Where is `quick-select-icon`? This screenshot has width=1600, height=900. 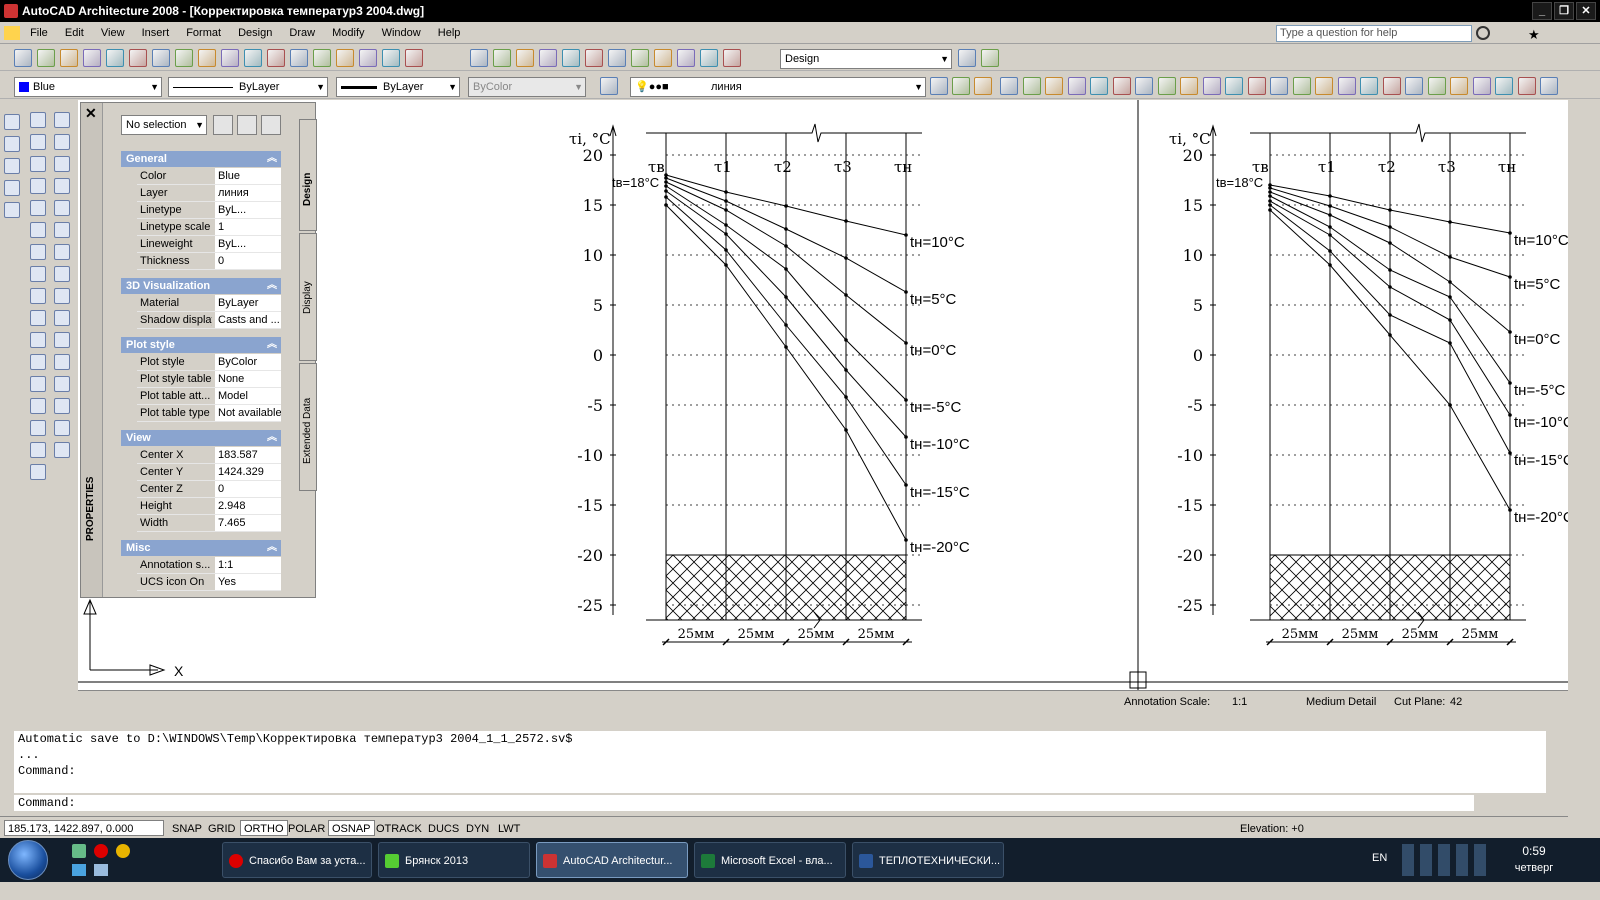 quick-select-icon is located at coordinates (223, 125).